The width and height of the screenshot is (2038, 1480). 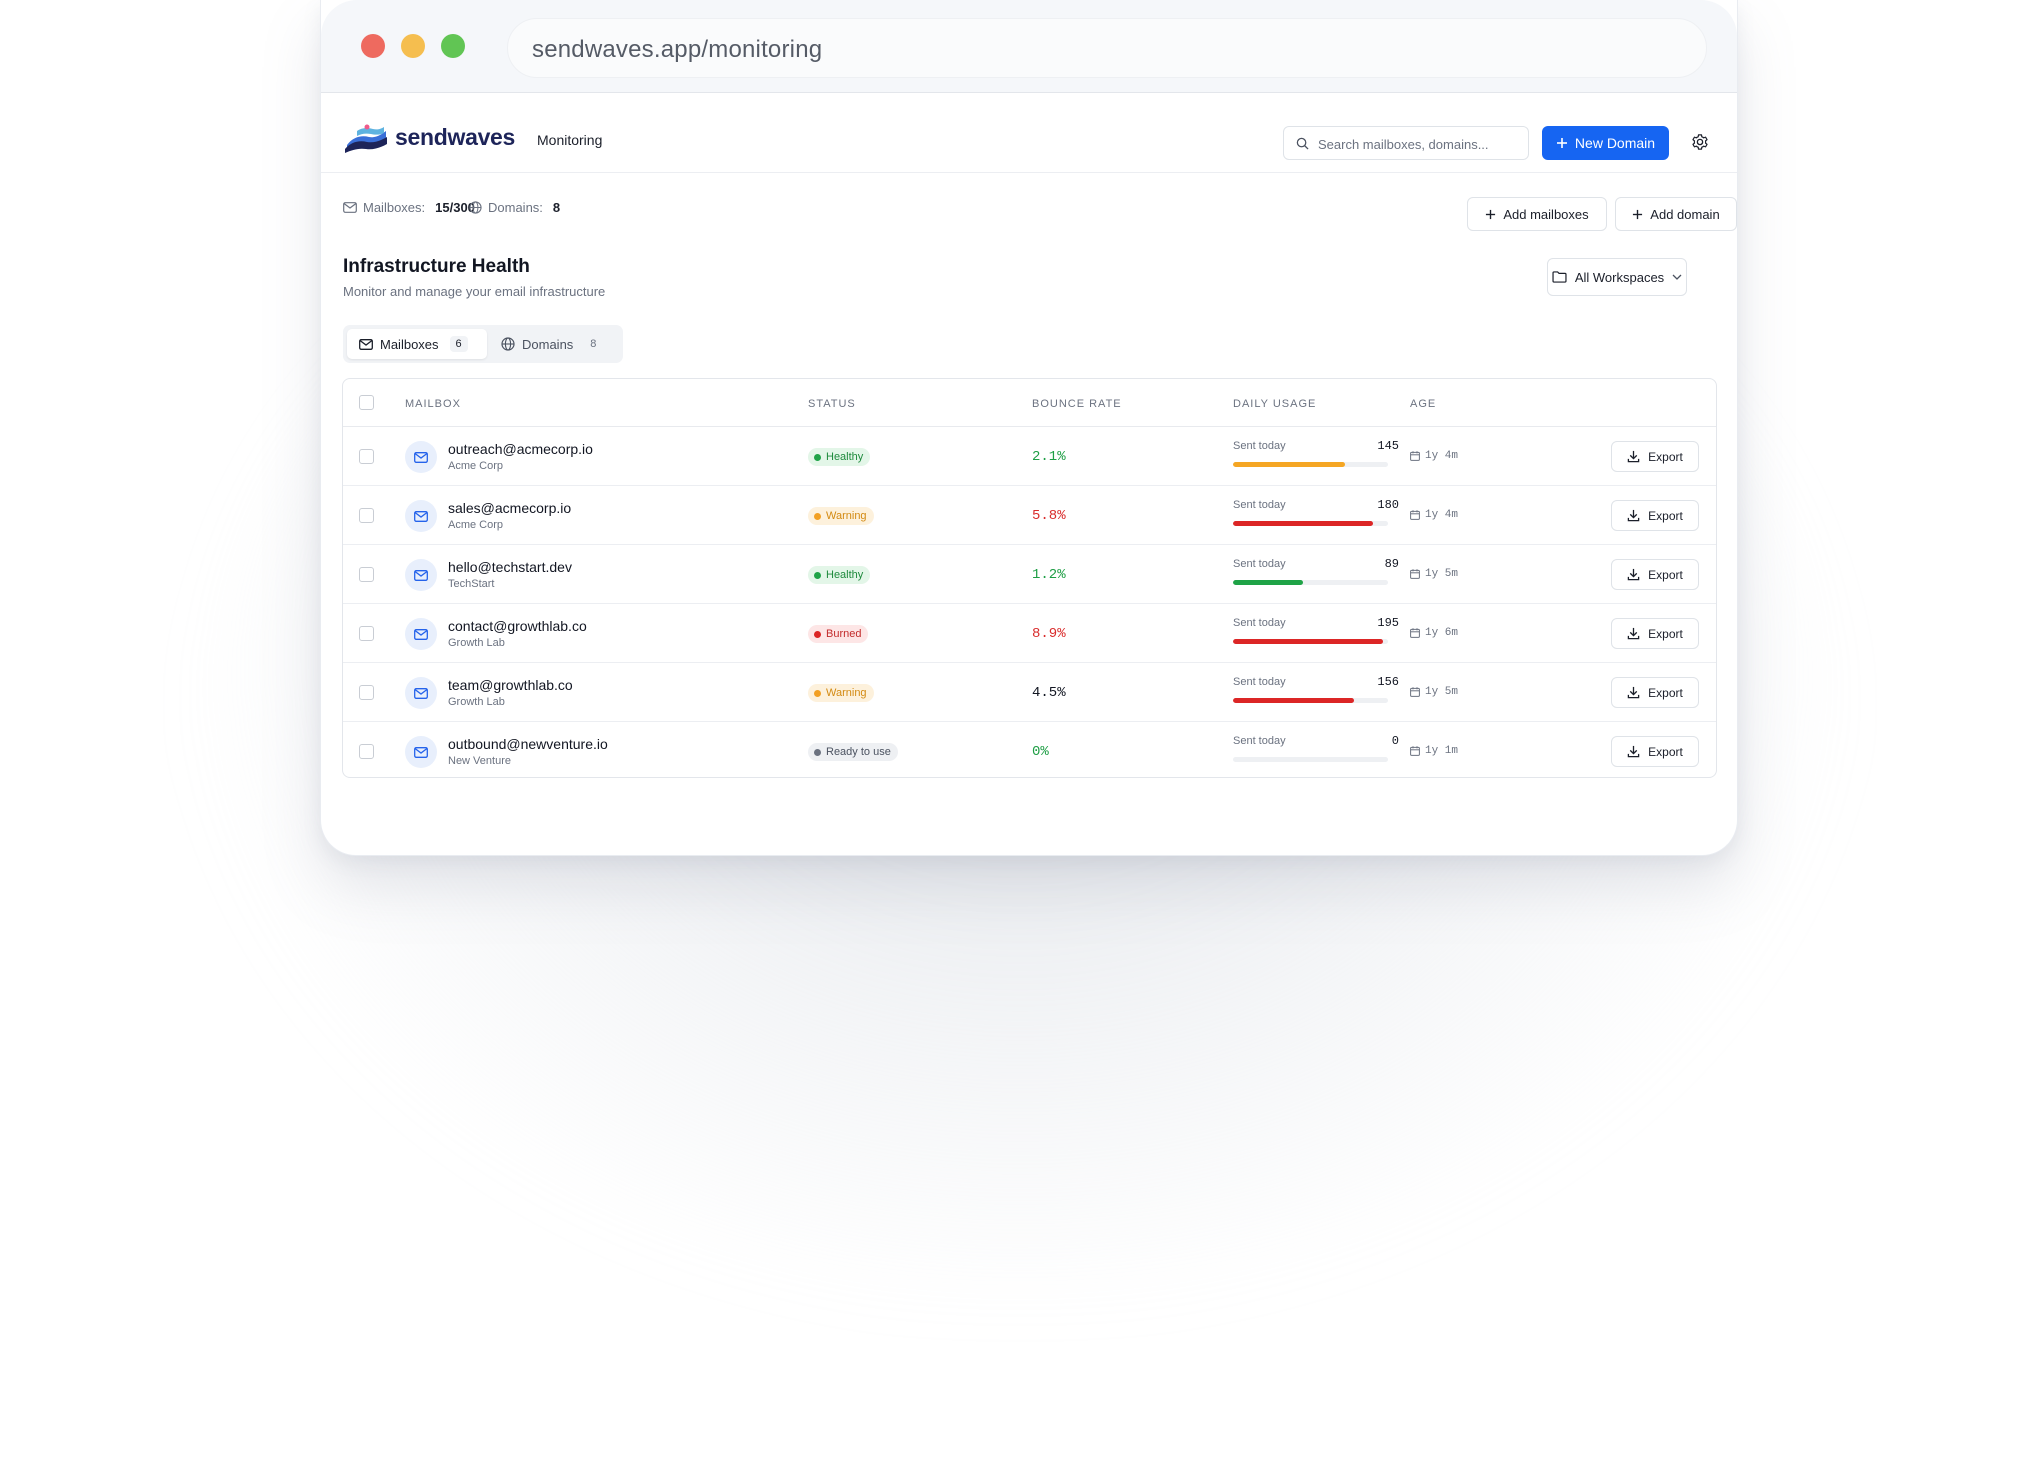 I want to click on mailbox-email: sales@acmecorp.io, so click(x=509, y=508).